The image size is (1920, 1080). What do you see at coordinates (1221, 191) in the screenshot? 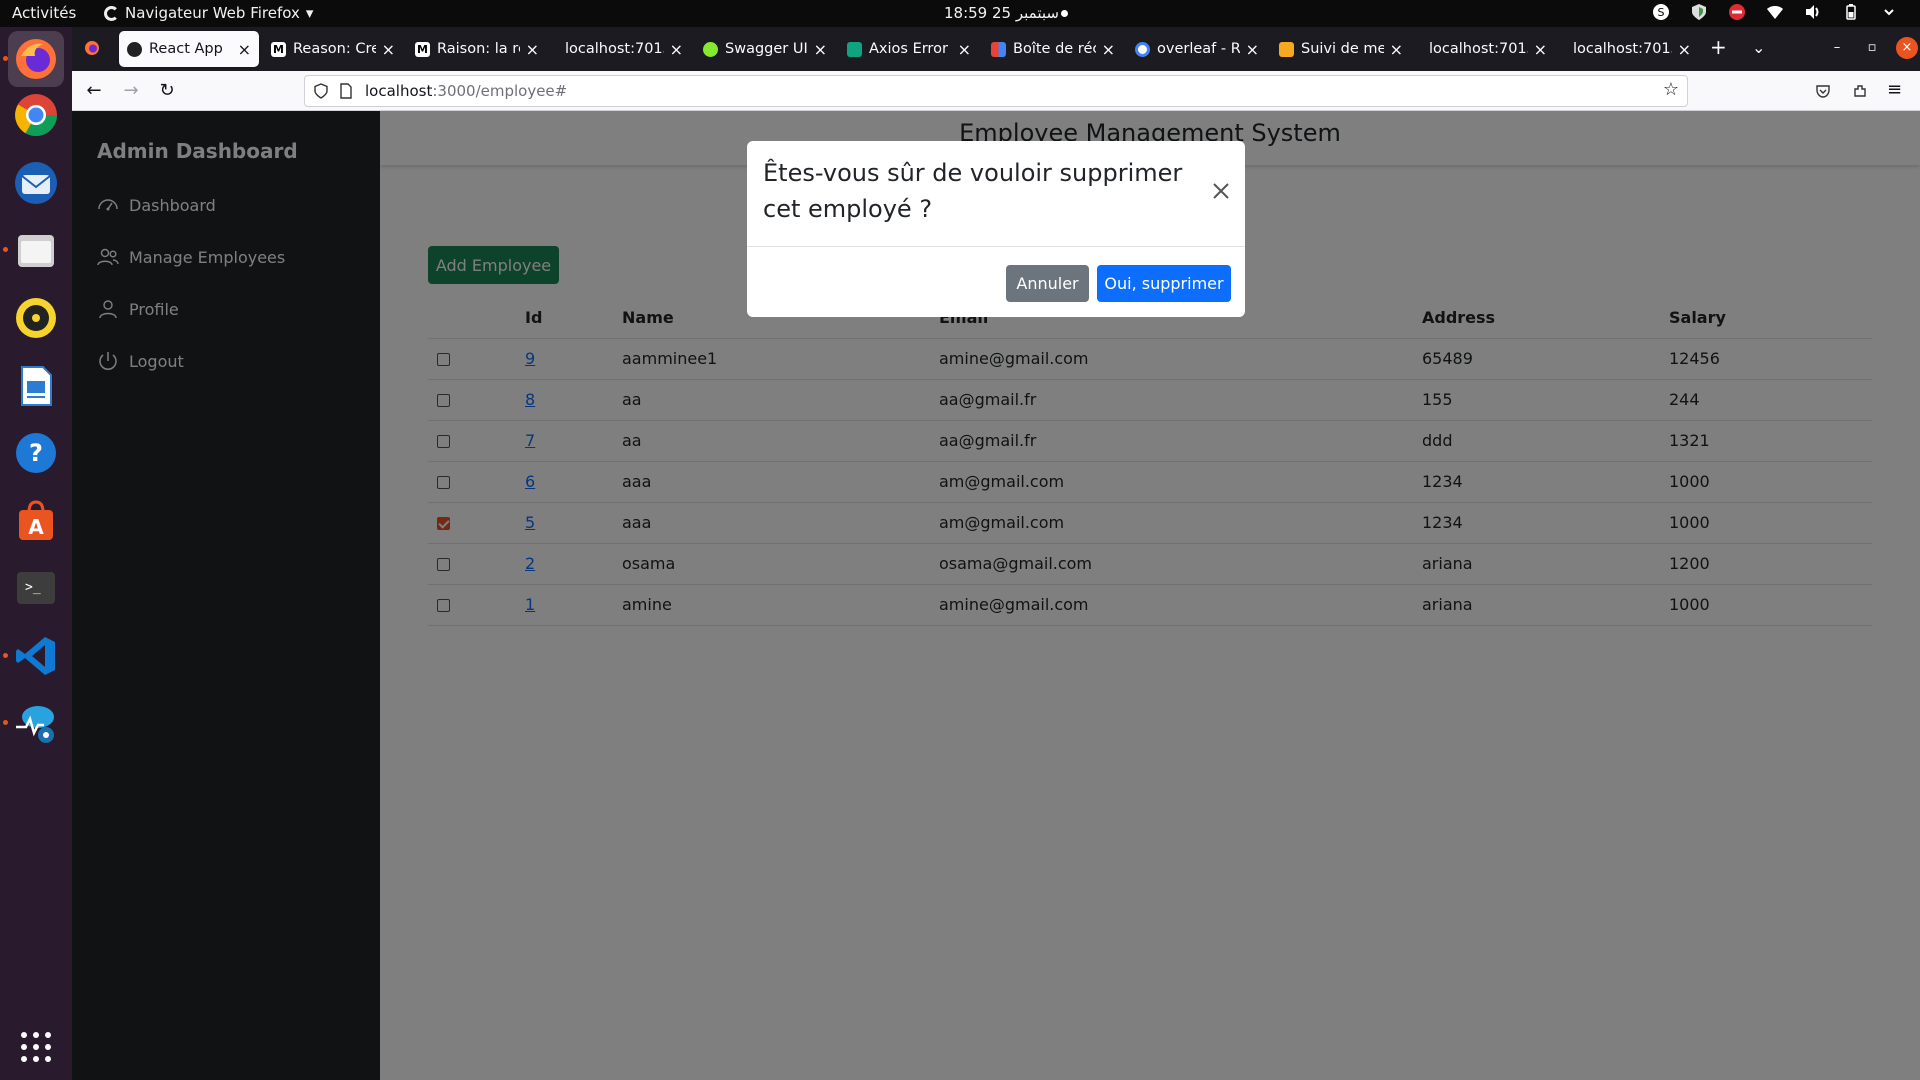
I see `close-icon` at bounding box center [1221, 191].